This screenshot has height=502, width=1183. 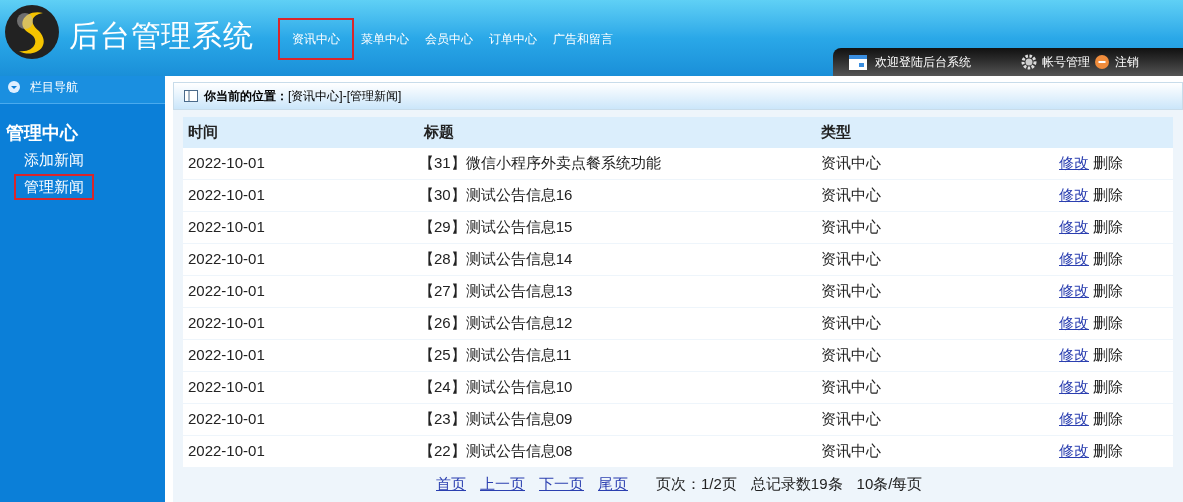 I want to click on total-records: 总记录数19条, so click(x=796, y=483).